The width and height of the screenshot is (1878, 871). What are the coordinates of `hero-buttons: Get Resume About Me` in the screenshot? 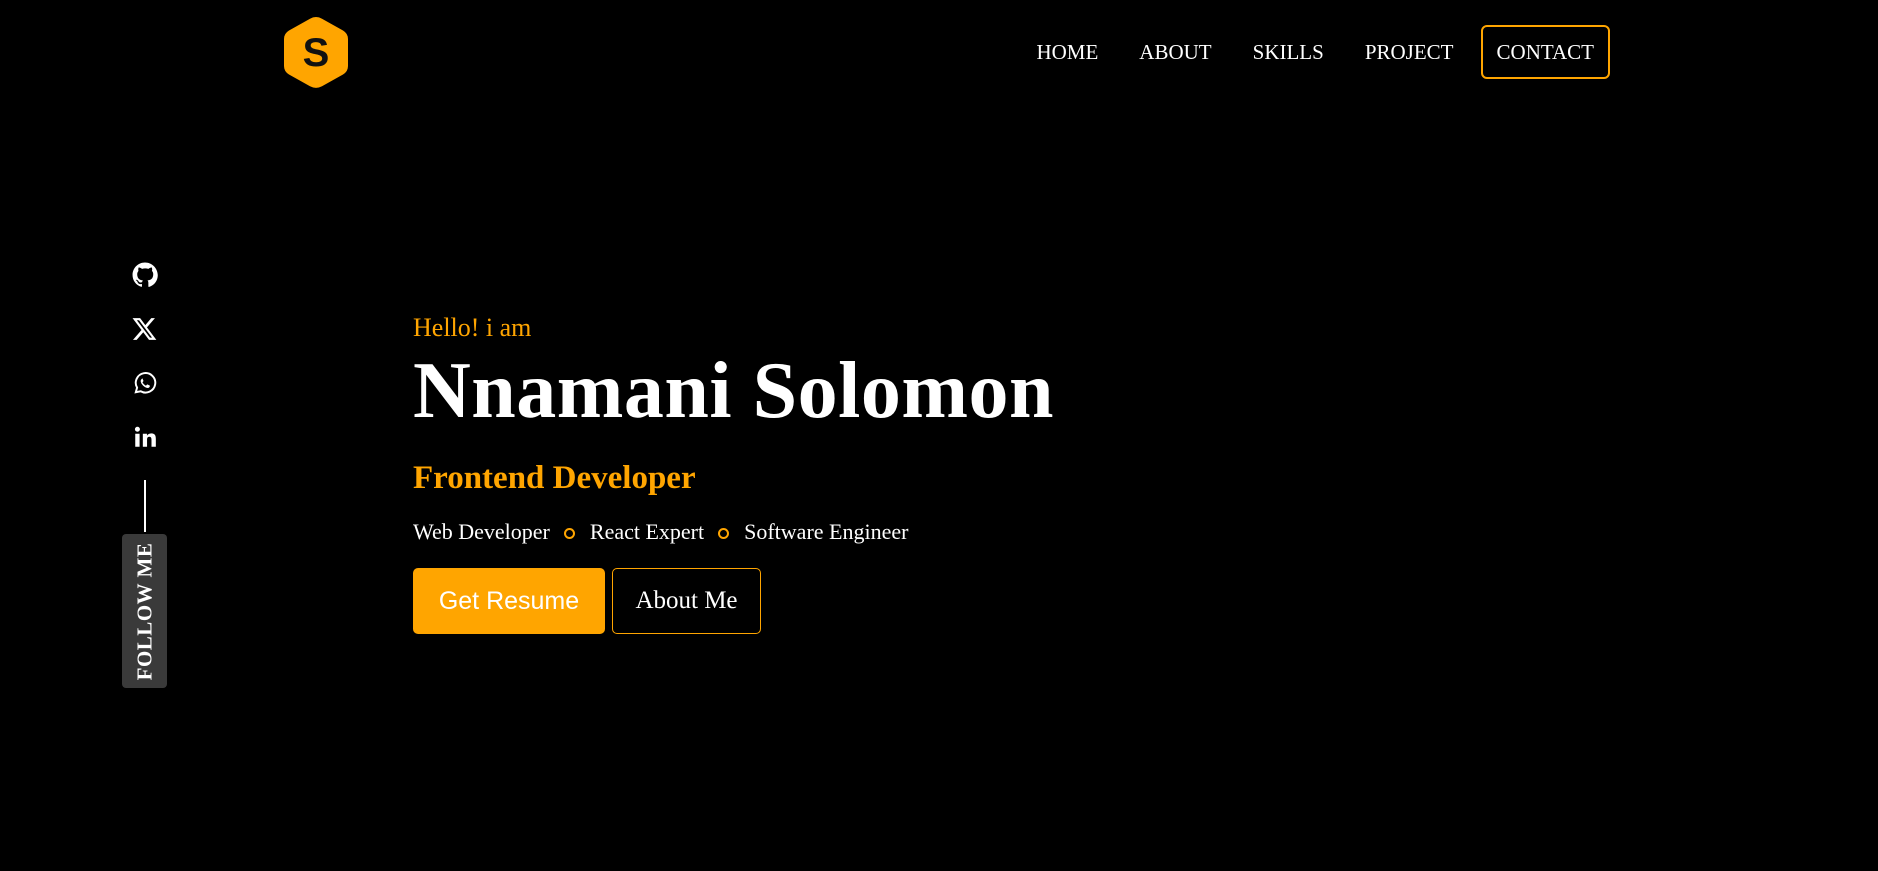 It's located at (733, 601).